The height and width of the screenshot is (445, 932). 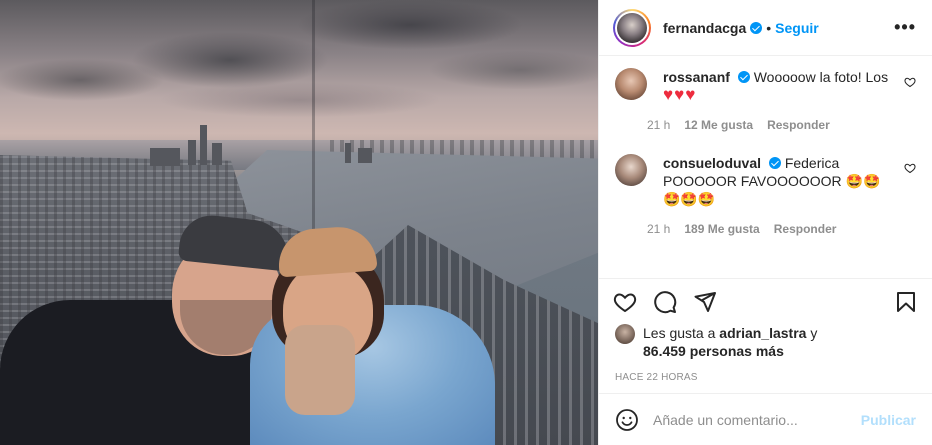 I want to click on likes-count: 86.459 personas más, so click(x=713, y=351).